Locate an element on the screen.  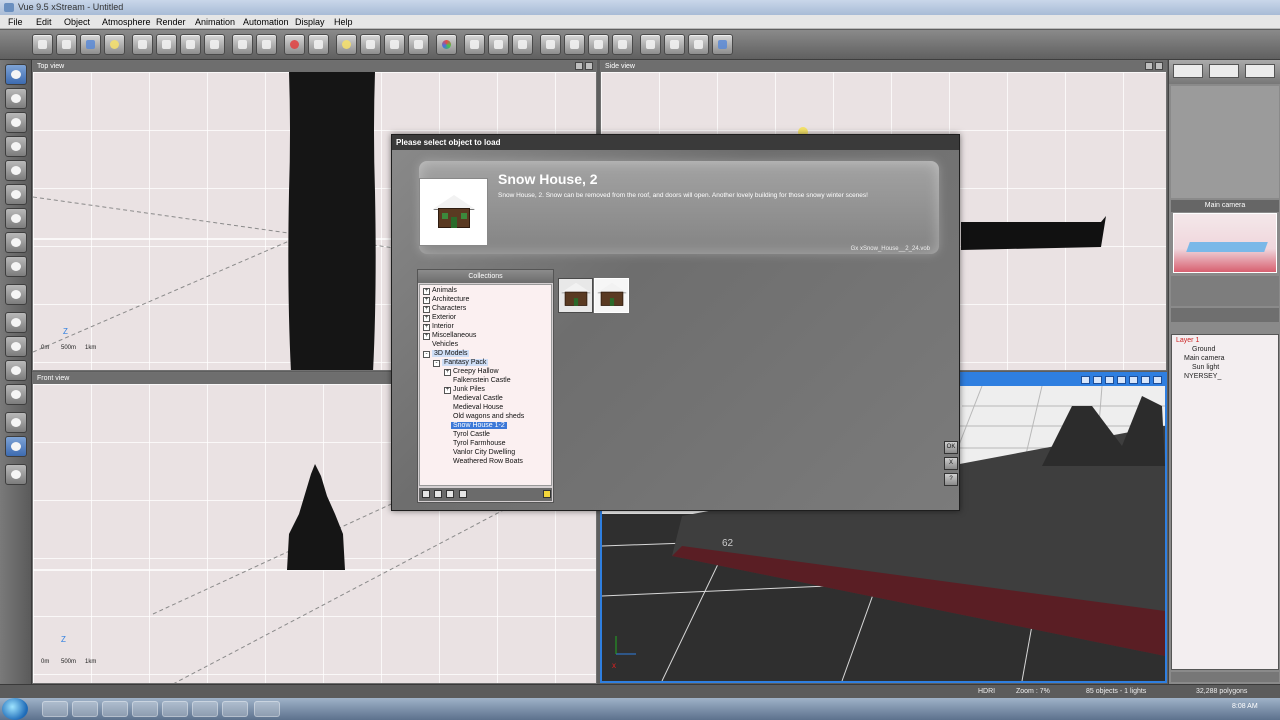
cancel-button: X is located at coordinates (951, 463).